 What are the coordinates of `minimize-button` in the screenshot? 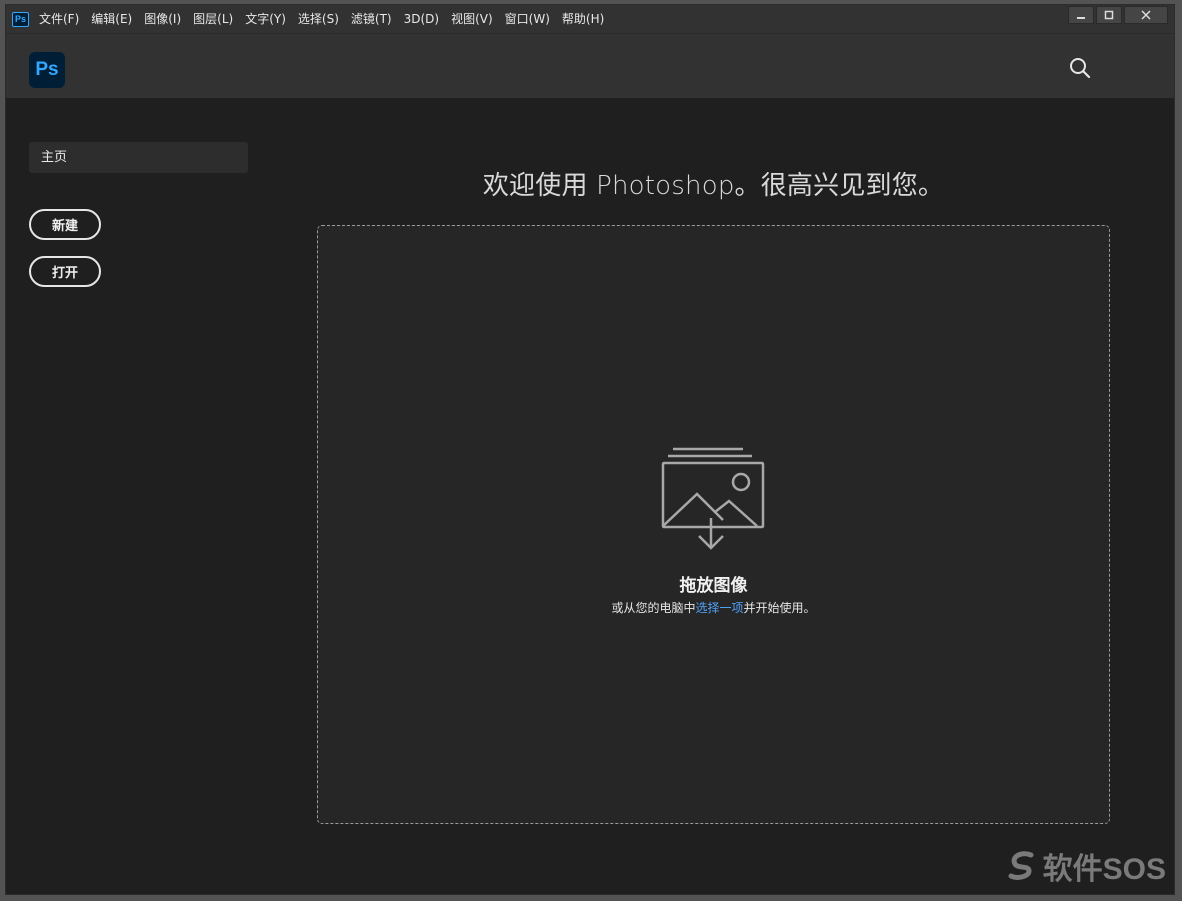 It's located at (1081, 15).